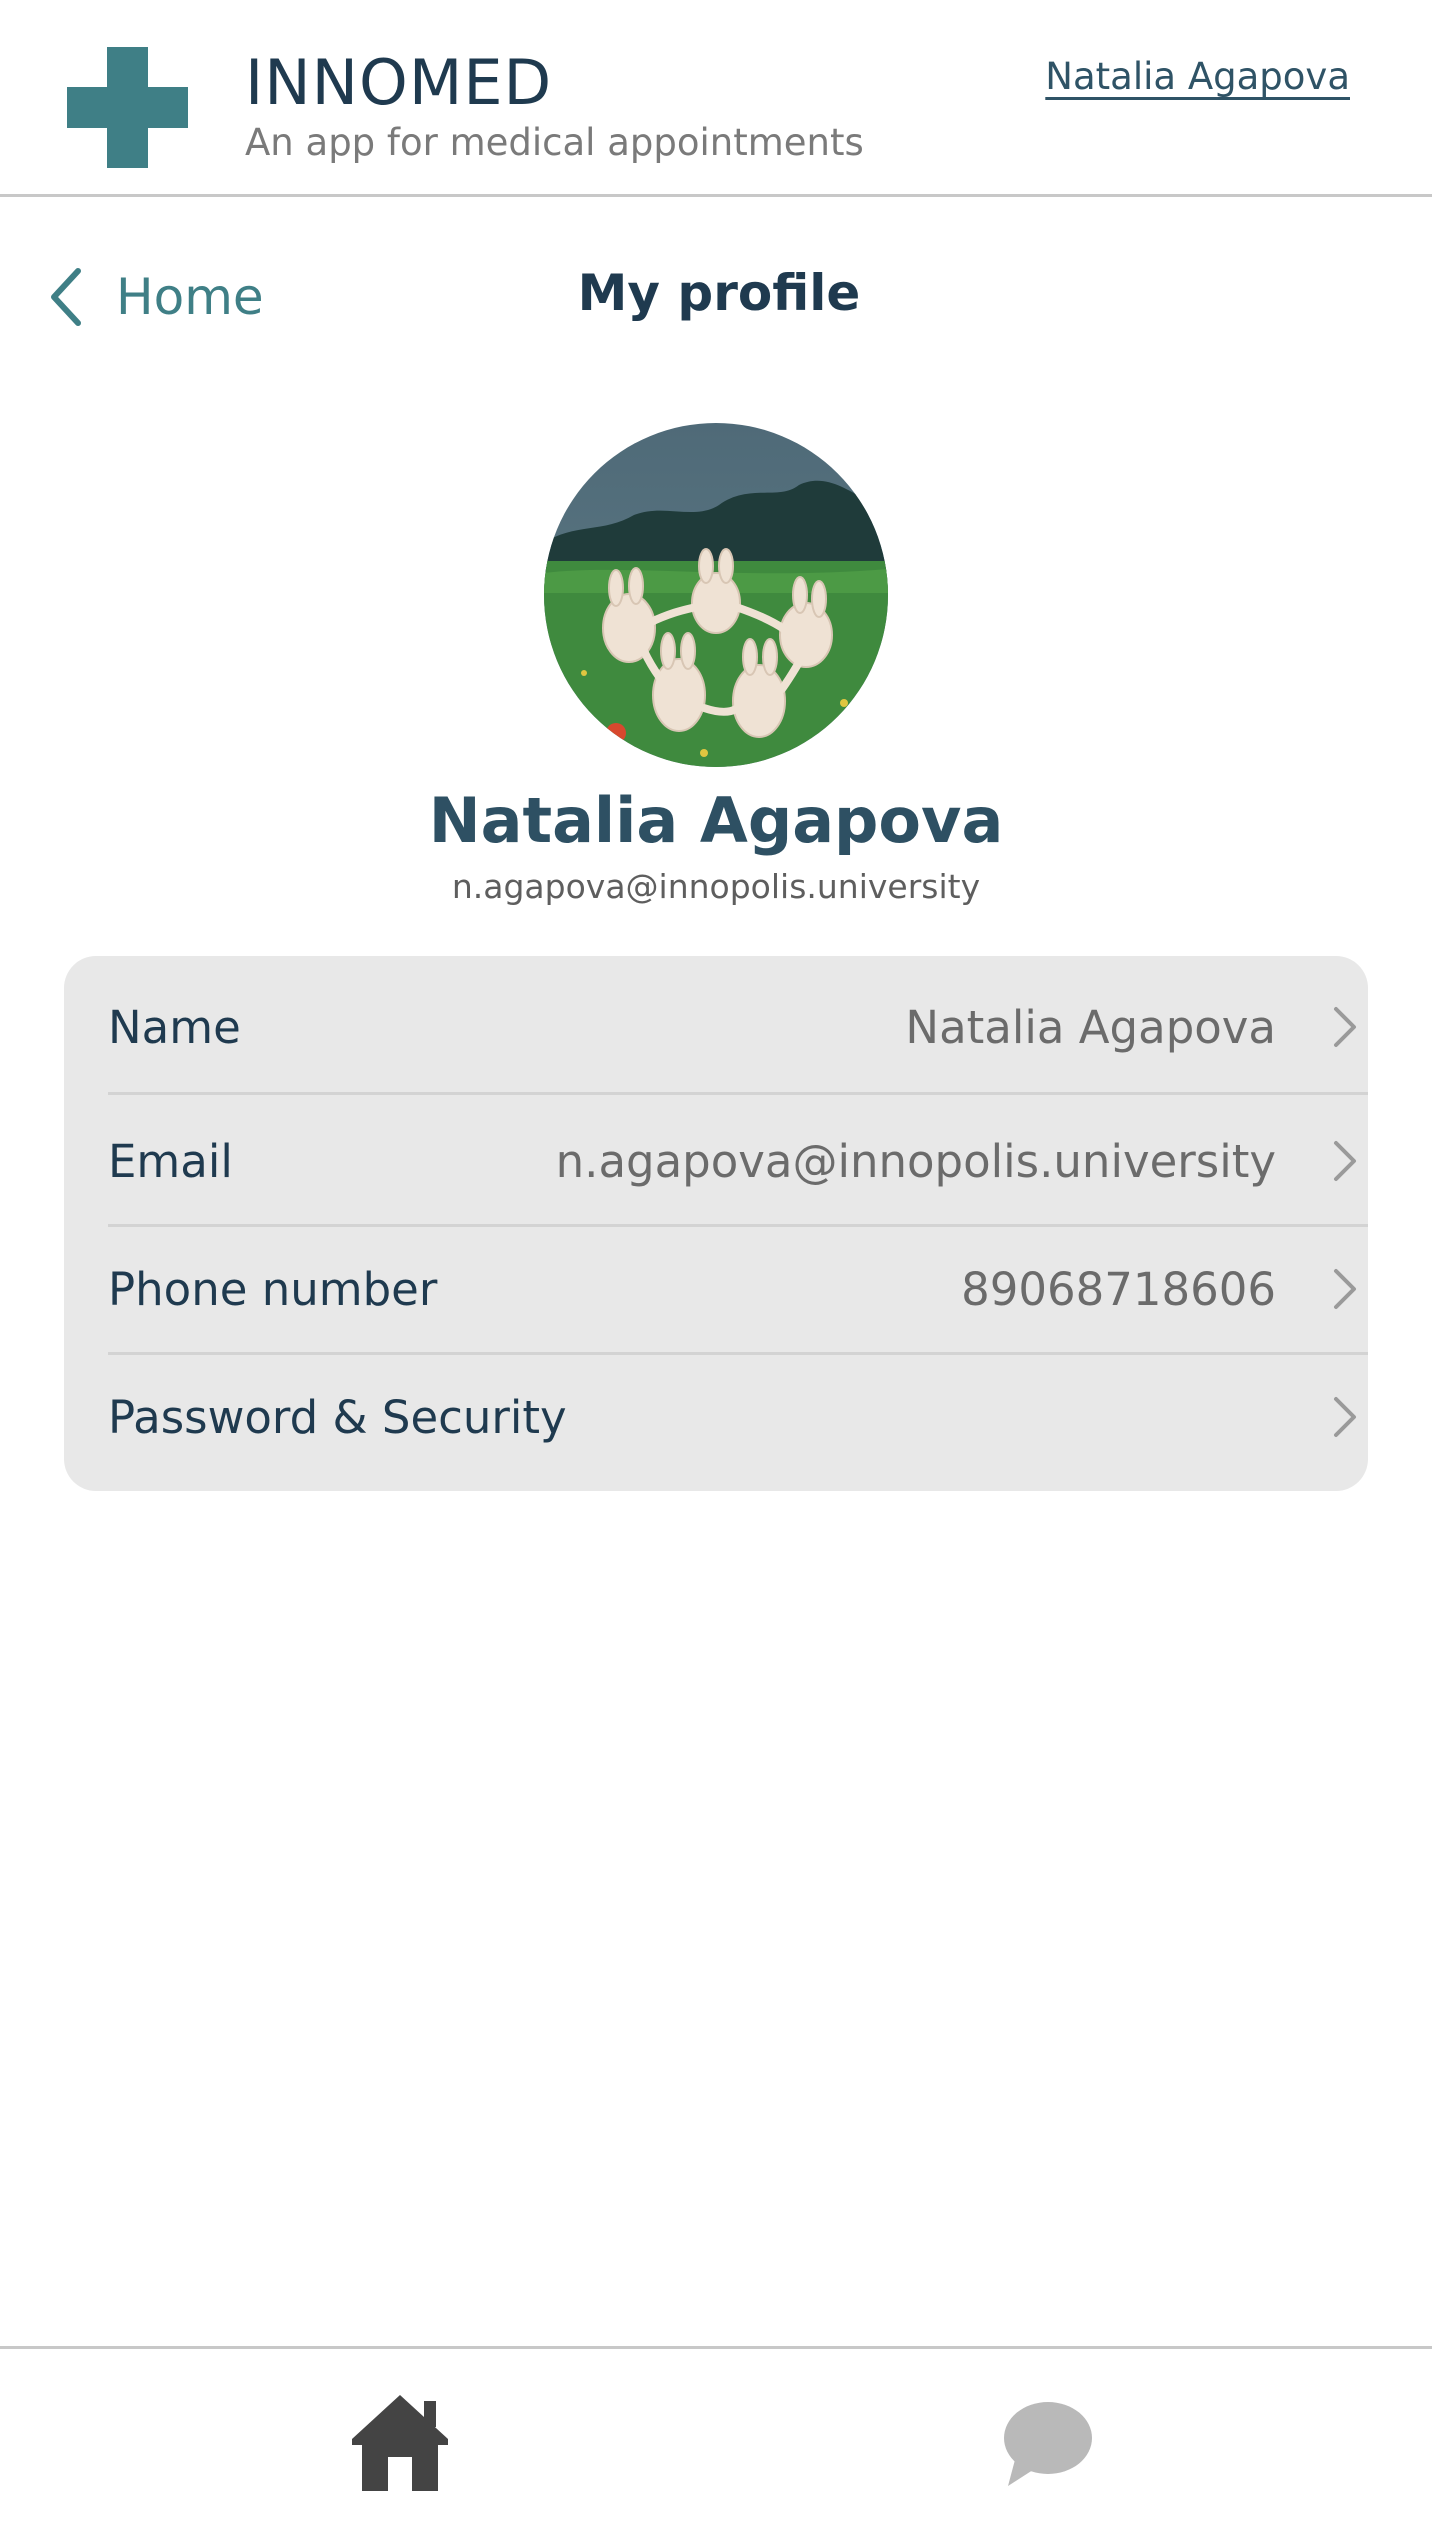 The height and width of the screenshot is (2540, 1432). What do you see at coordinates (400, 2443) in the screenshot?
I see `home-icon` at bounding box center [400, 2443].